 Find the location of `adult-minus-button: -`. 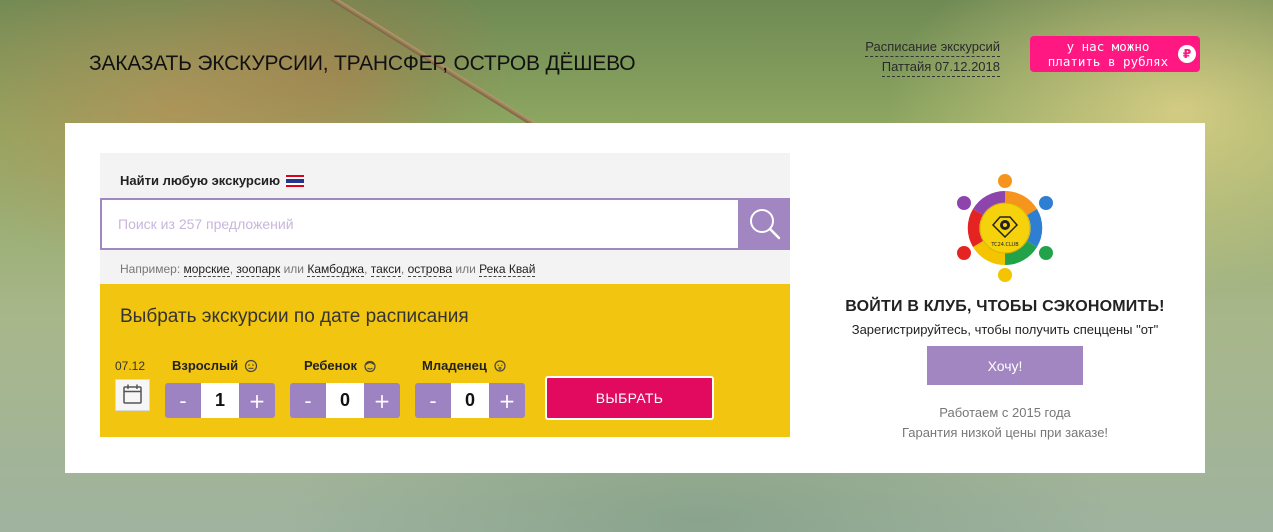

adult-minus-button: - is located at coordinates (183, 400).